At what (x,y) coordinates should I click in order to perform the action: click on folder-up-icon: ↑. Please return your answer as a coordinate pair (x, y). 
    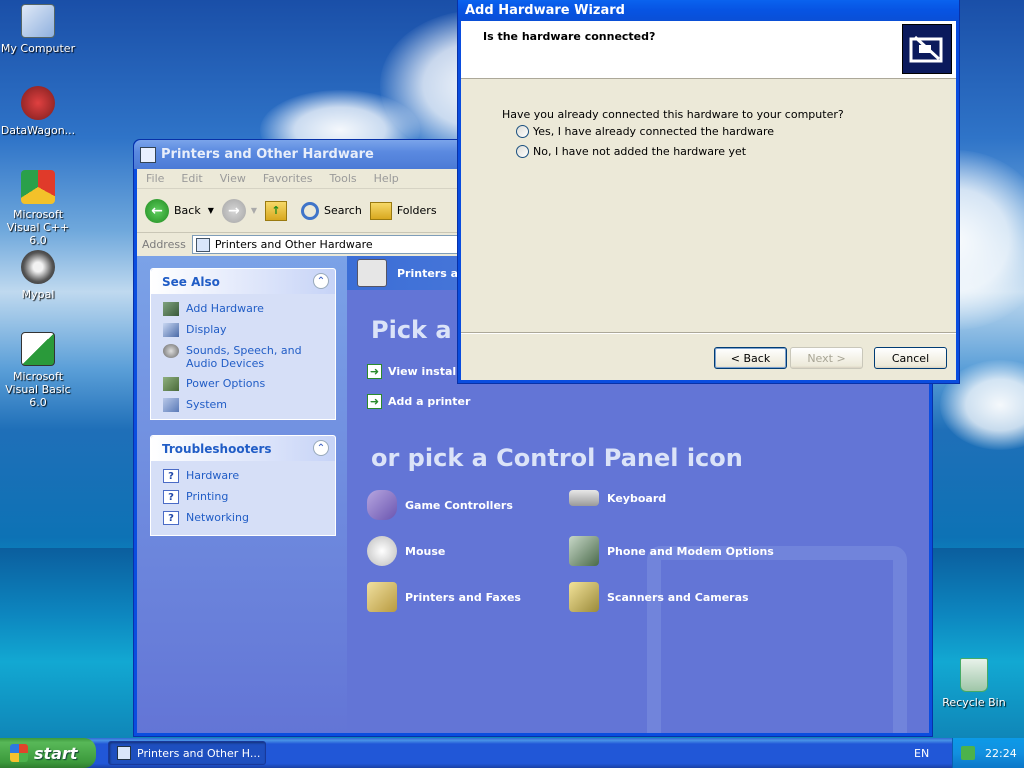
    Looking at the image, I should click on (276, 210).